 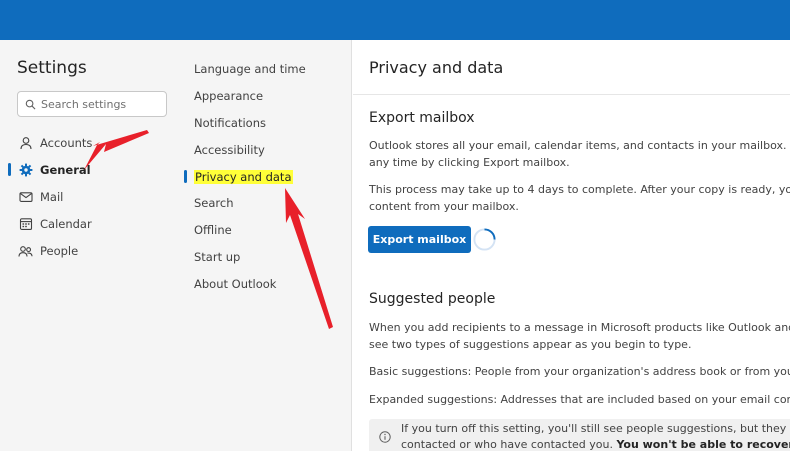 I want to click on subnav-item-appearance: Appearance, so click(x=261, y=96).